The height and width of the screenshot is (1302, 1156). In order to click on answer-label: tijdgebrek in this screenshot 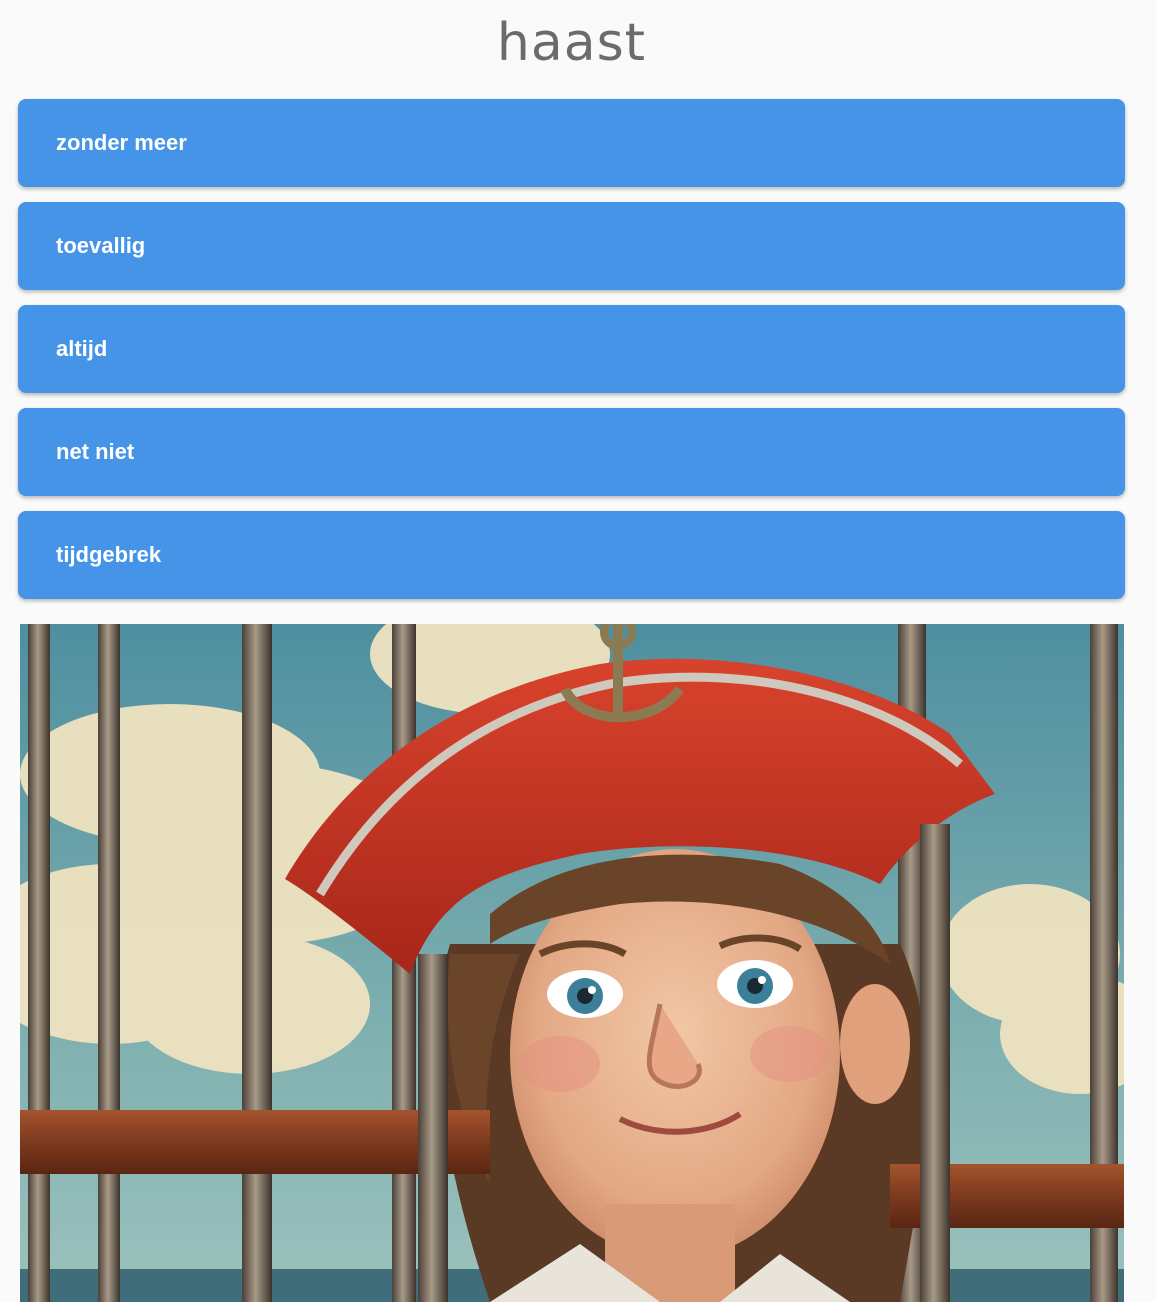, I will do `click(109, 554)`.